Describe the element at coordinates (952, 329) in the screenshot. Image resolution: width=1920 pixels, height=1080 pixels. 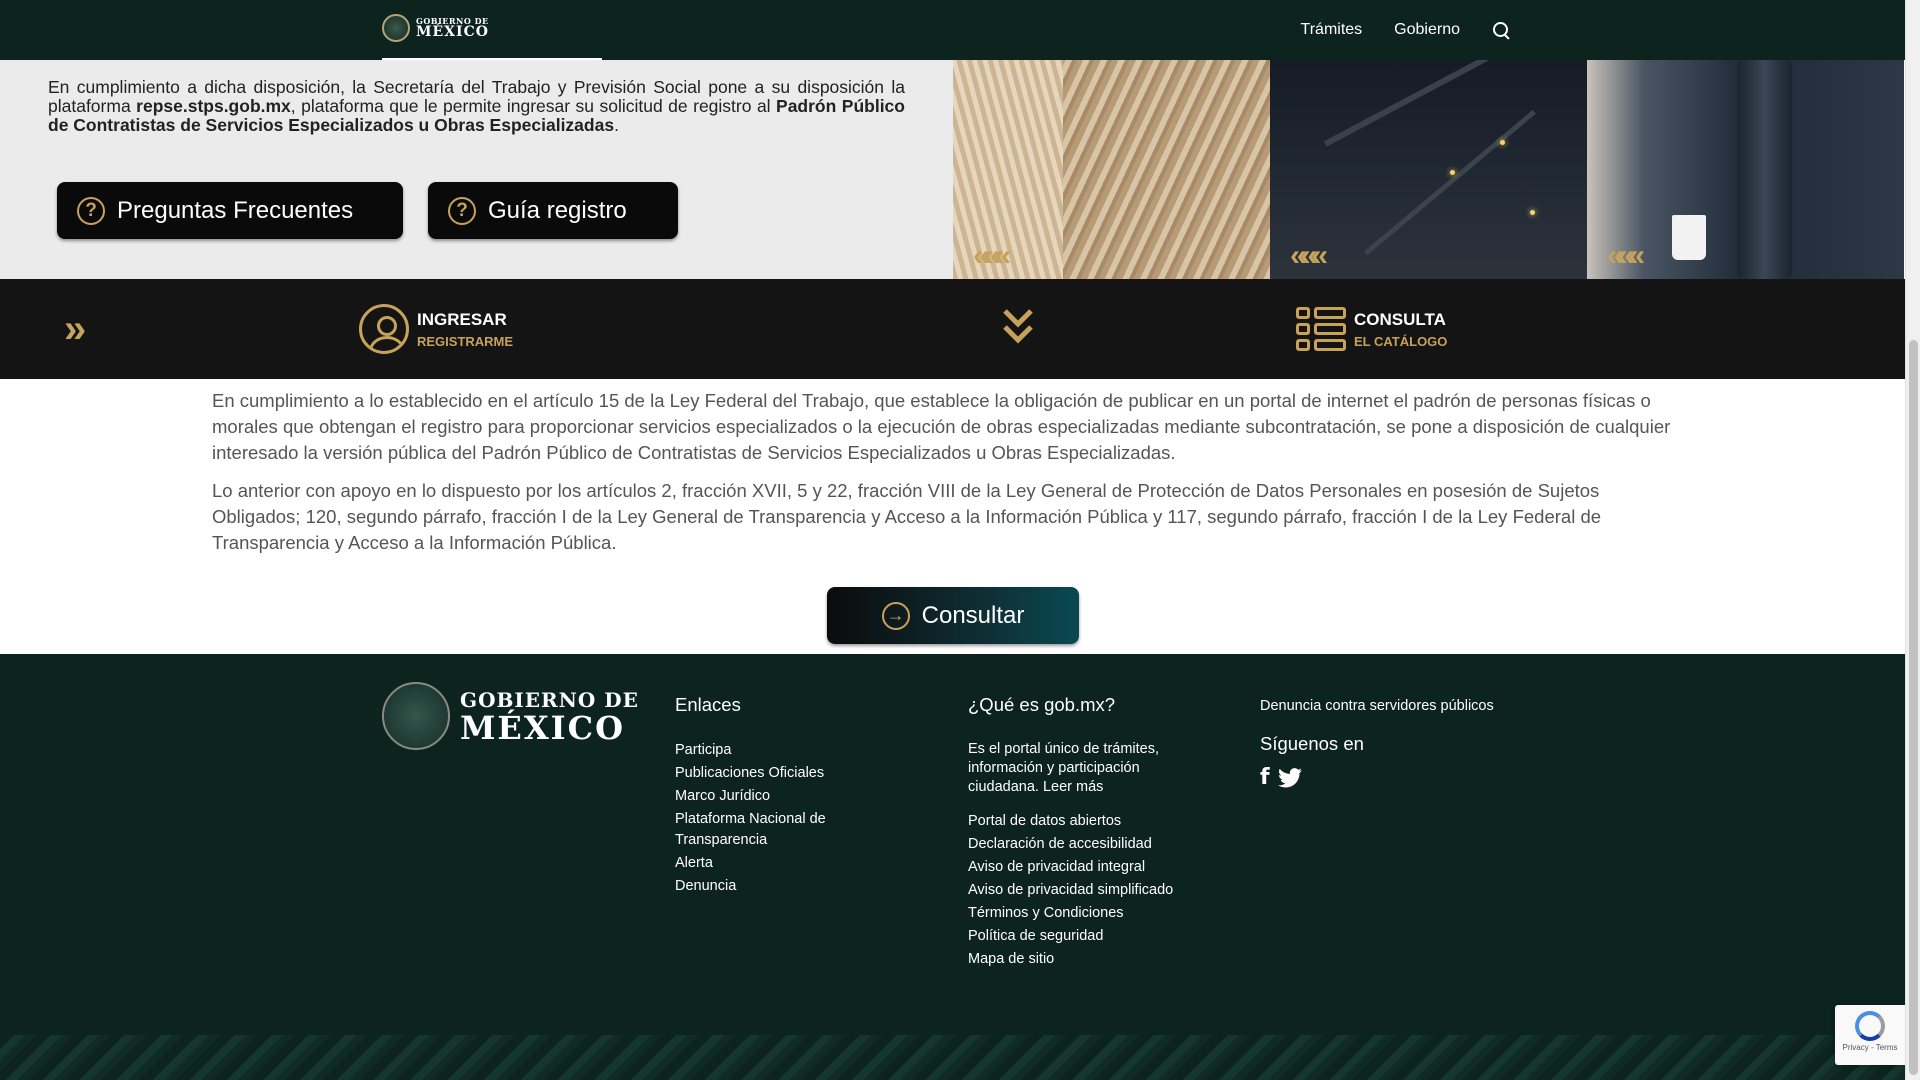
I see `action-bar: » INGRESAR REGISTRARME CONSULTA EL CATÁL` at that location.